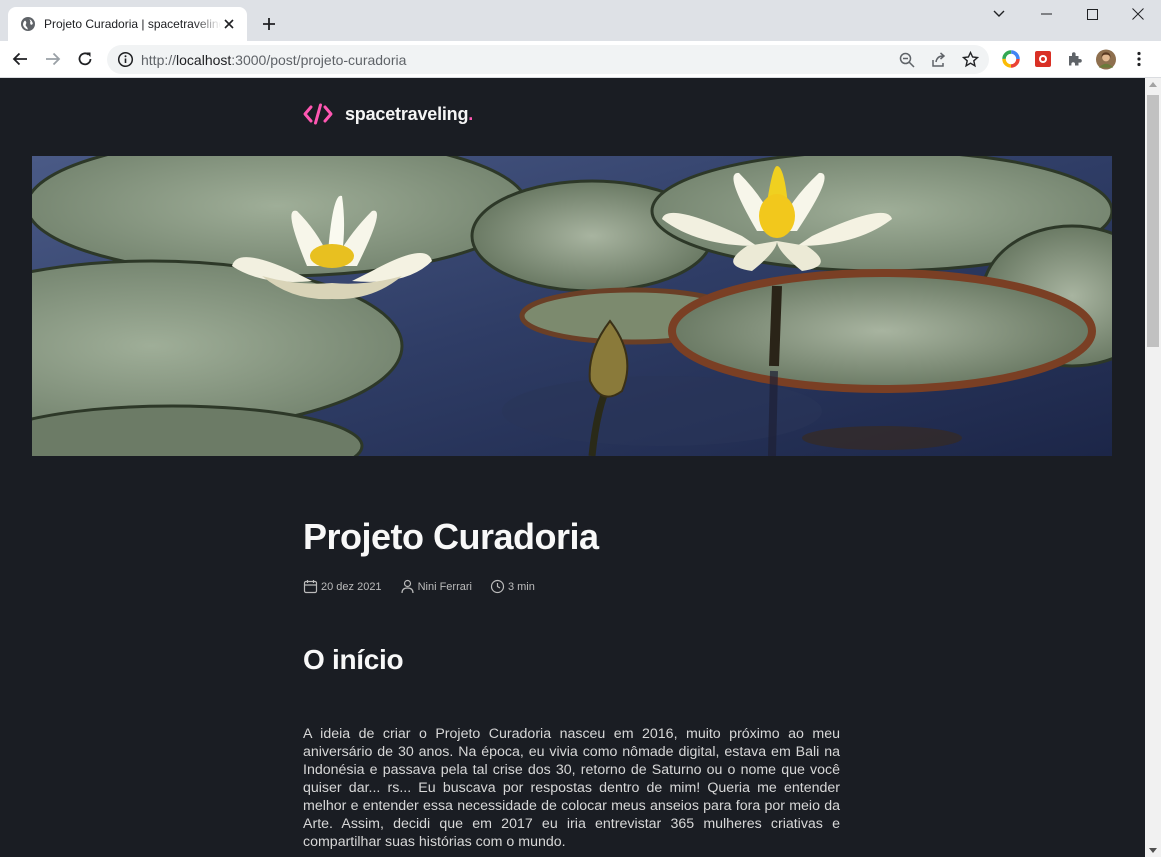  What do you see at coordinates (125, 59) in the screenshot?
I see `info-icon` at bounding box center [125, 59].